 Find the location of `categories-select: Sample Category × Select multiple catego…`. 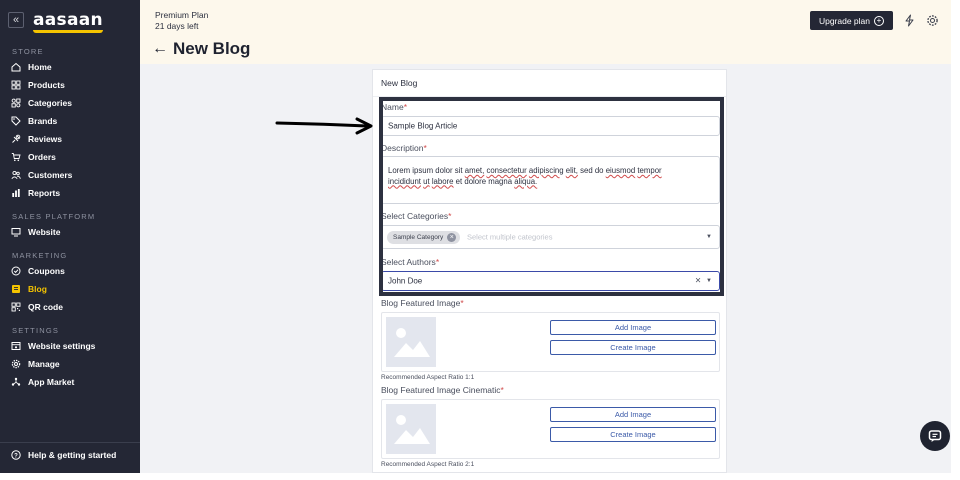

categories-select: Sample Category × Select multiple catego… is located at coordinates (550, 237).